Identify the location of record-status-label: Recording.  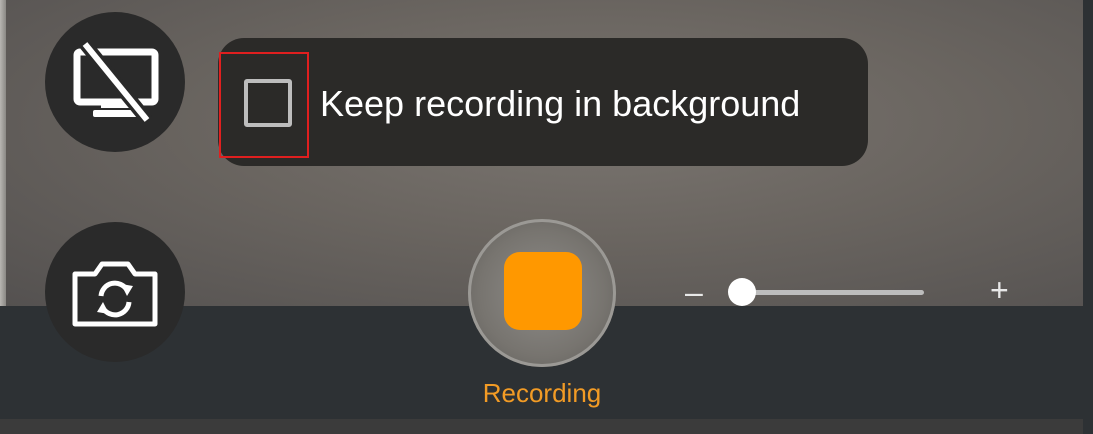
(542, 393).